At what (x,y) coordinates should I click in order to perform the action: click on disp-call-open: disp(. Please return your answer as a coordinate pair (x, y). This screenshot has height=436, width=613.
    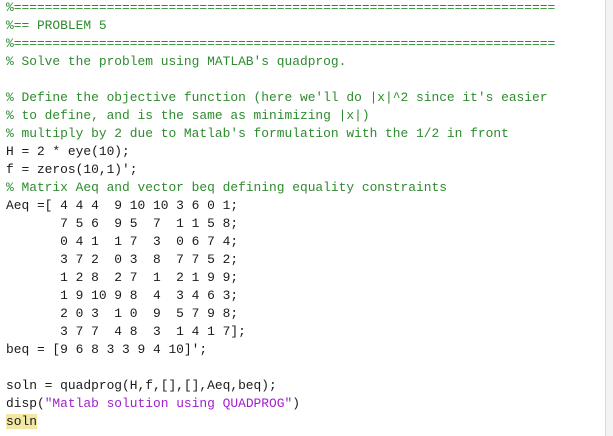
    Looking at the image, I should click on (25, 403).